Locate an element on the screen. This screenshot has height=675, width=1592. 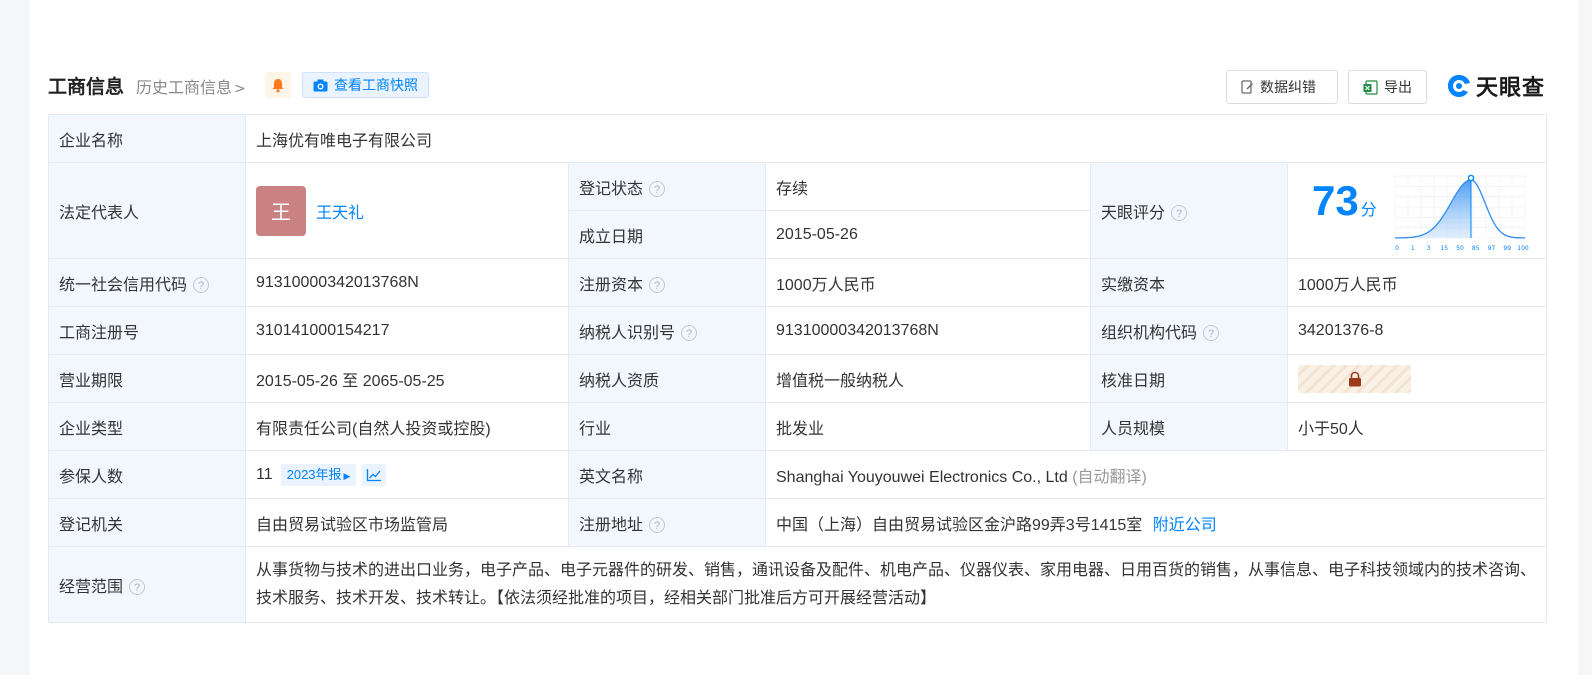
address-label-cell: 注册地址? is located at coordinates (667, 522).